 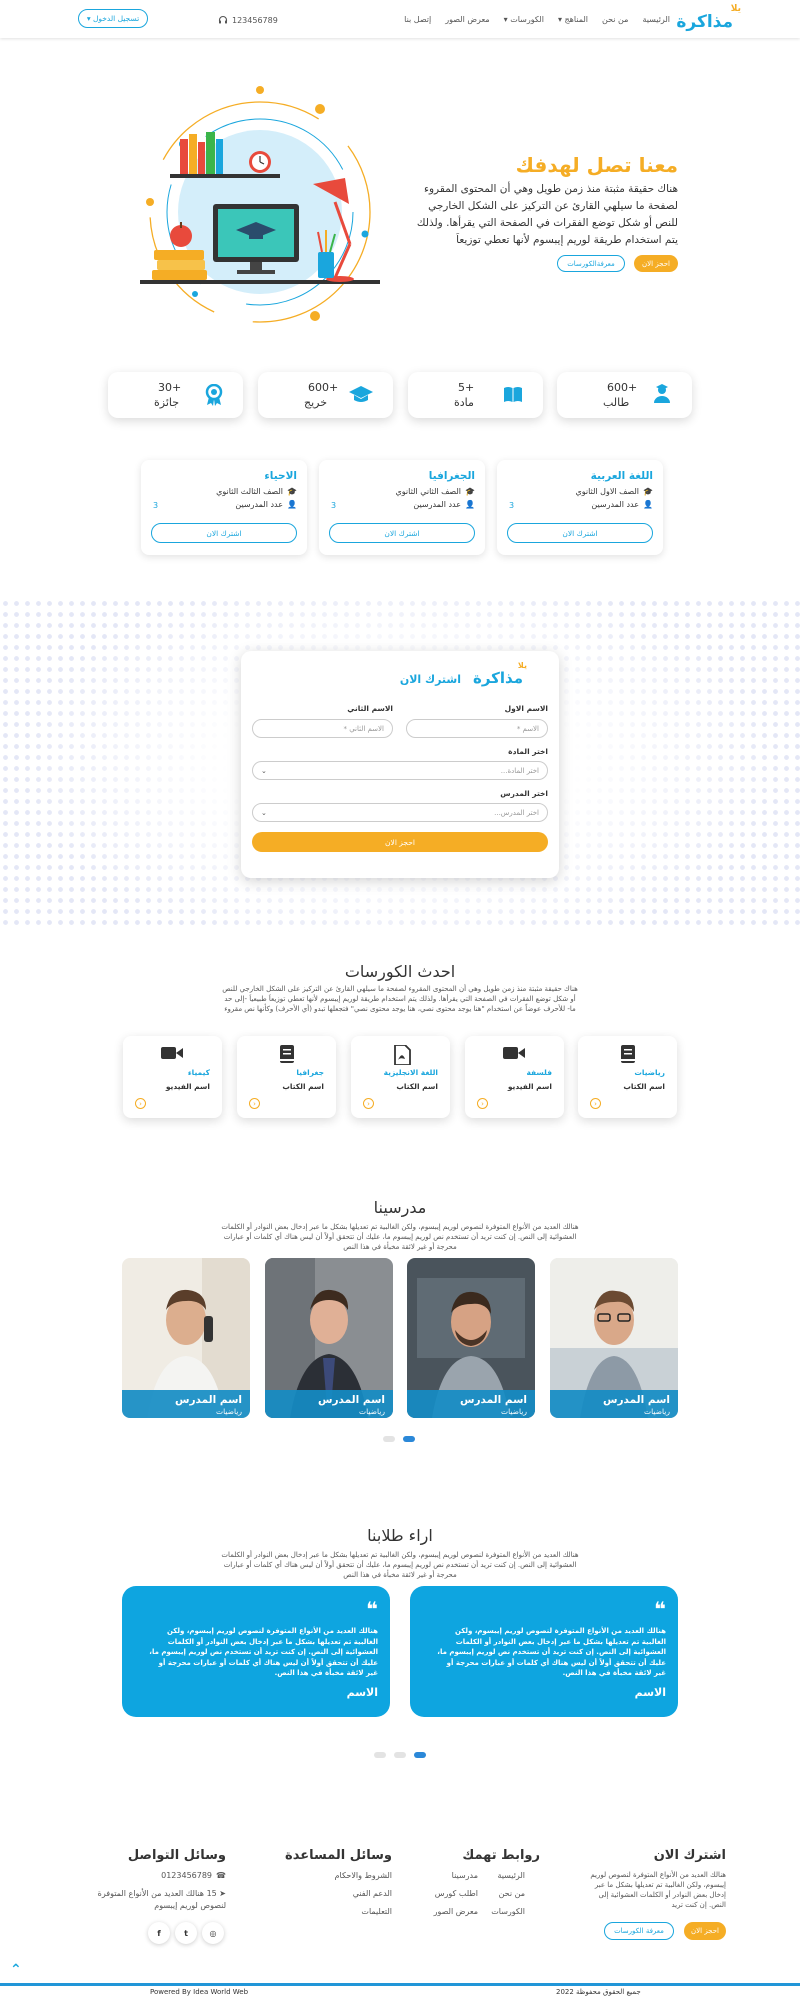 I want to click on courses-info-button: معرفةالكورسات, so click(x=591, y=263).